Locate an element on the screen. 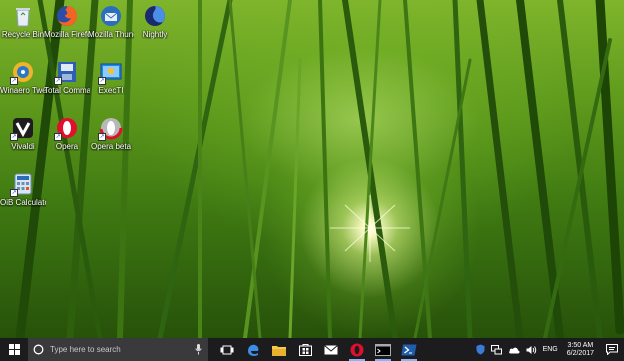  desktop-icon-label: Mozilla Thunderbird is located at coordinates (111, 34).